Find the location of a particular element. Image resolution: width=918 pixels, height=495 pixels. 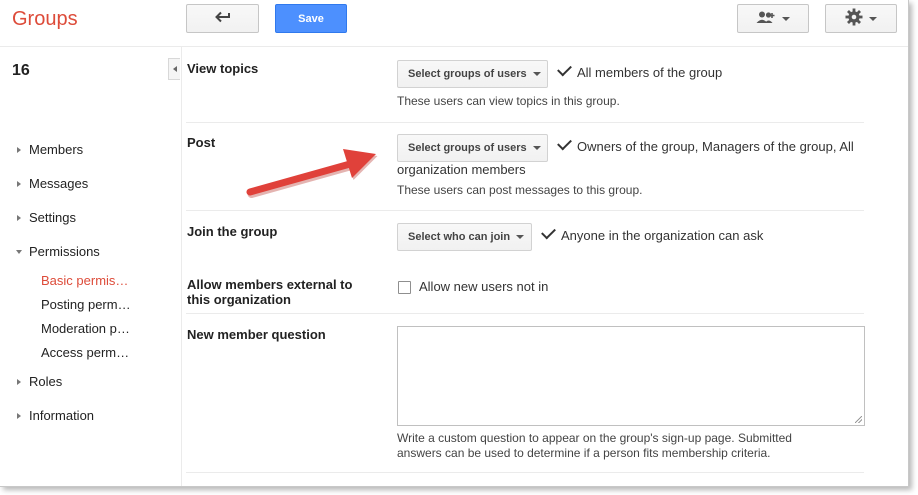

annotation-arrow is located at coordinates (312, 173).